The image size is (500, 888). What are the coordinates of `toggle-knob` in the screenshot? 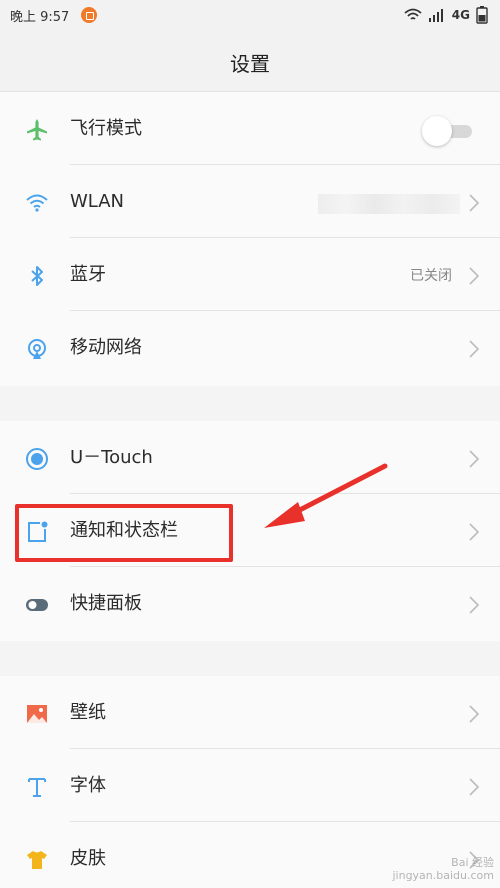 It's located at (437, 131).